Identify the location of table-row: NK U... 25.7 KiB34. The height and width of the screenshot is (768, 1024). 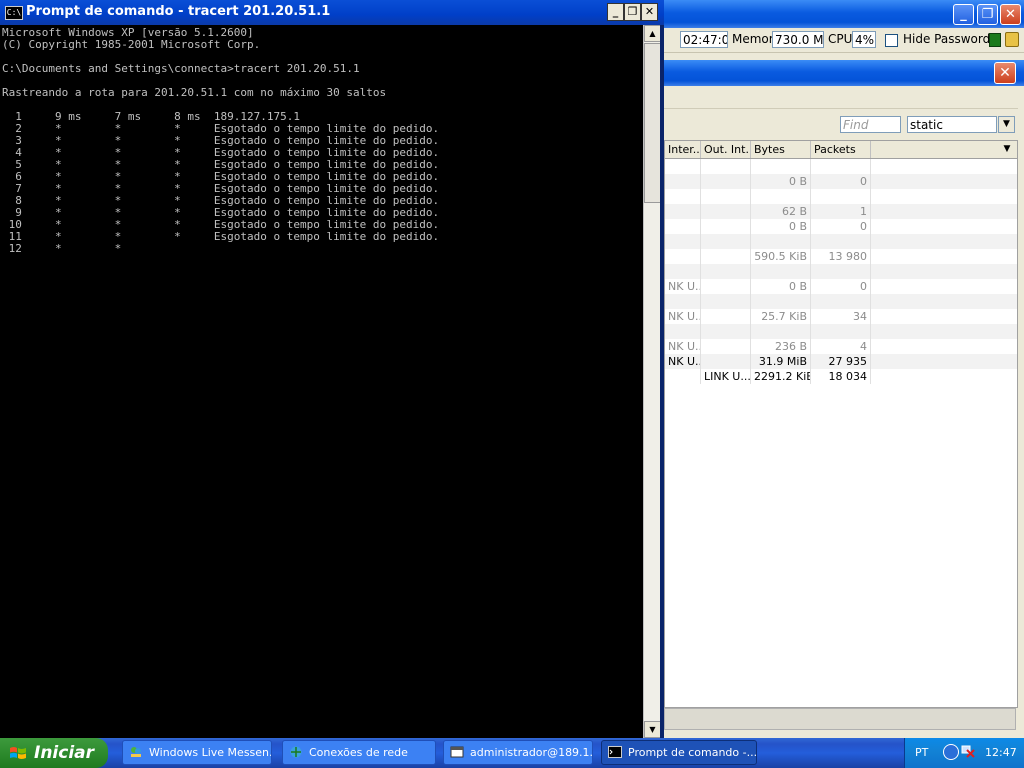
(841, 316).